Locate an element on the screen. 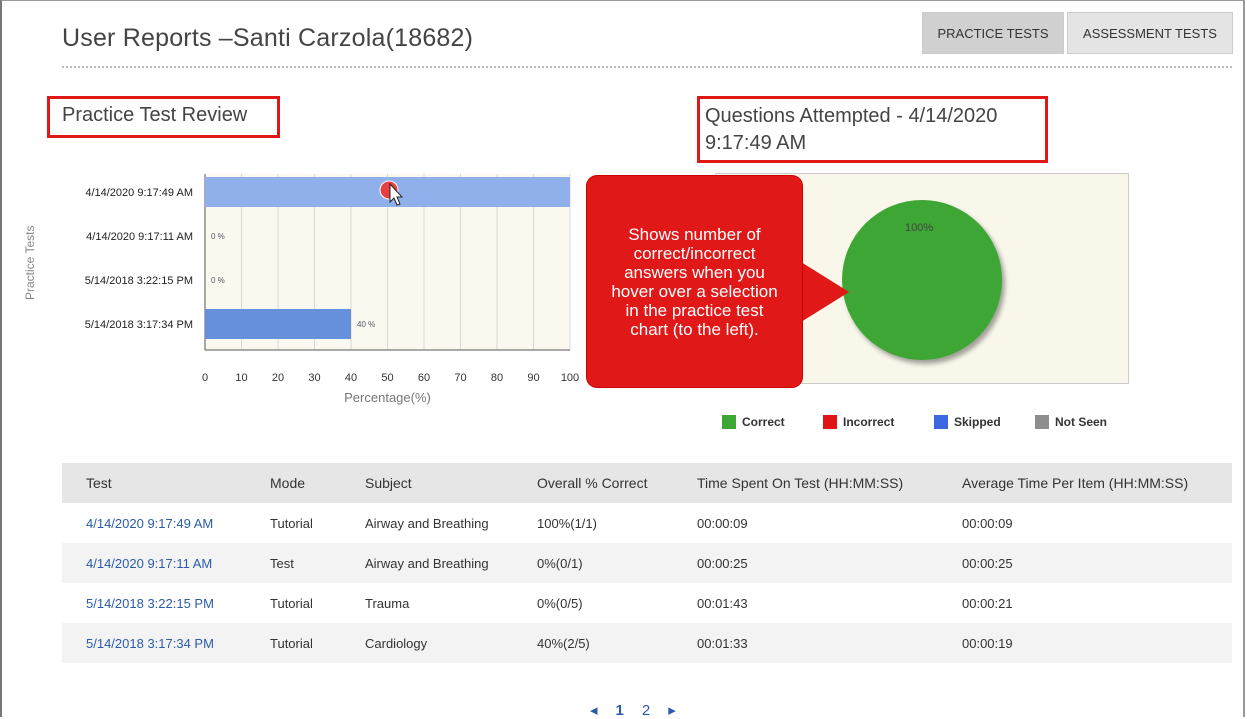  tab-practice-tests: PRACTICE TESTS is located at coordinates (993, 33).